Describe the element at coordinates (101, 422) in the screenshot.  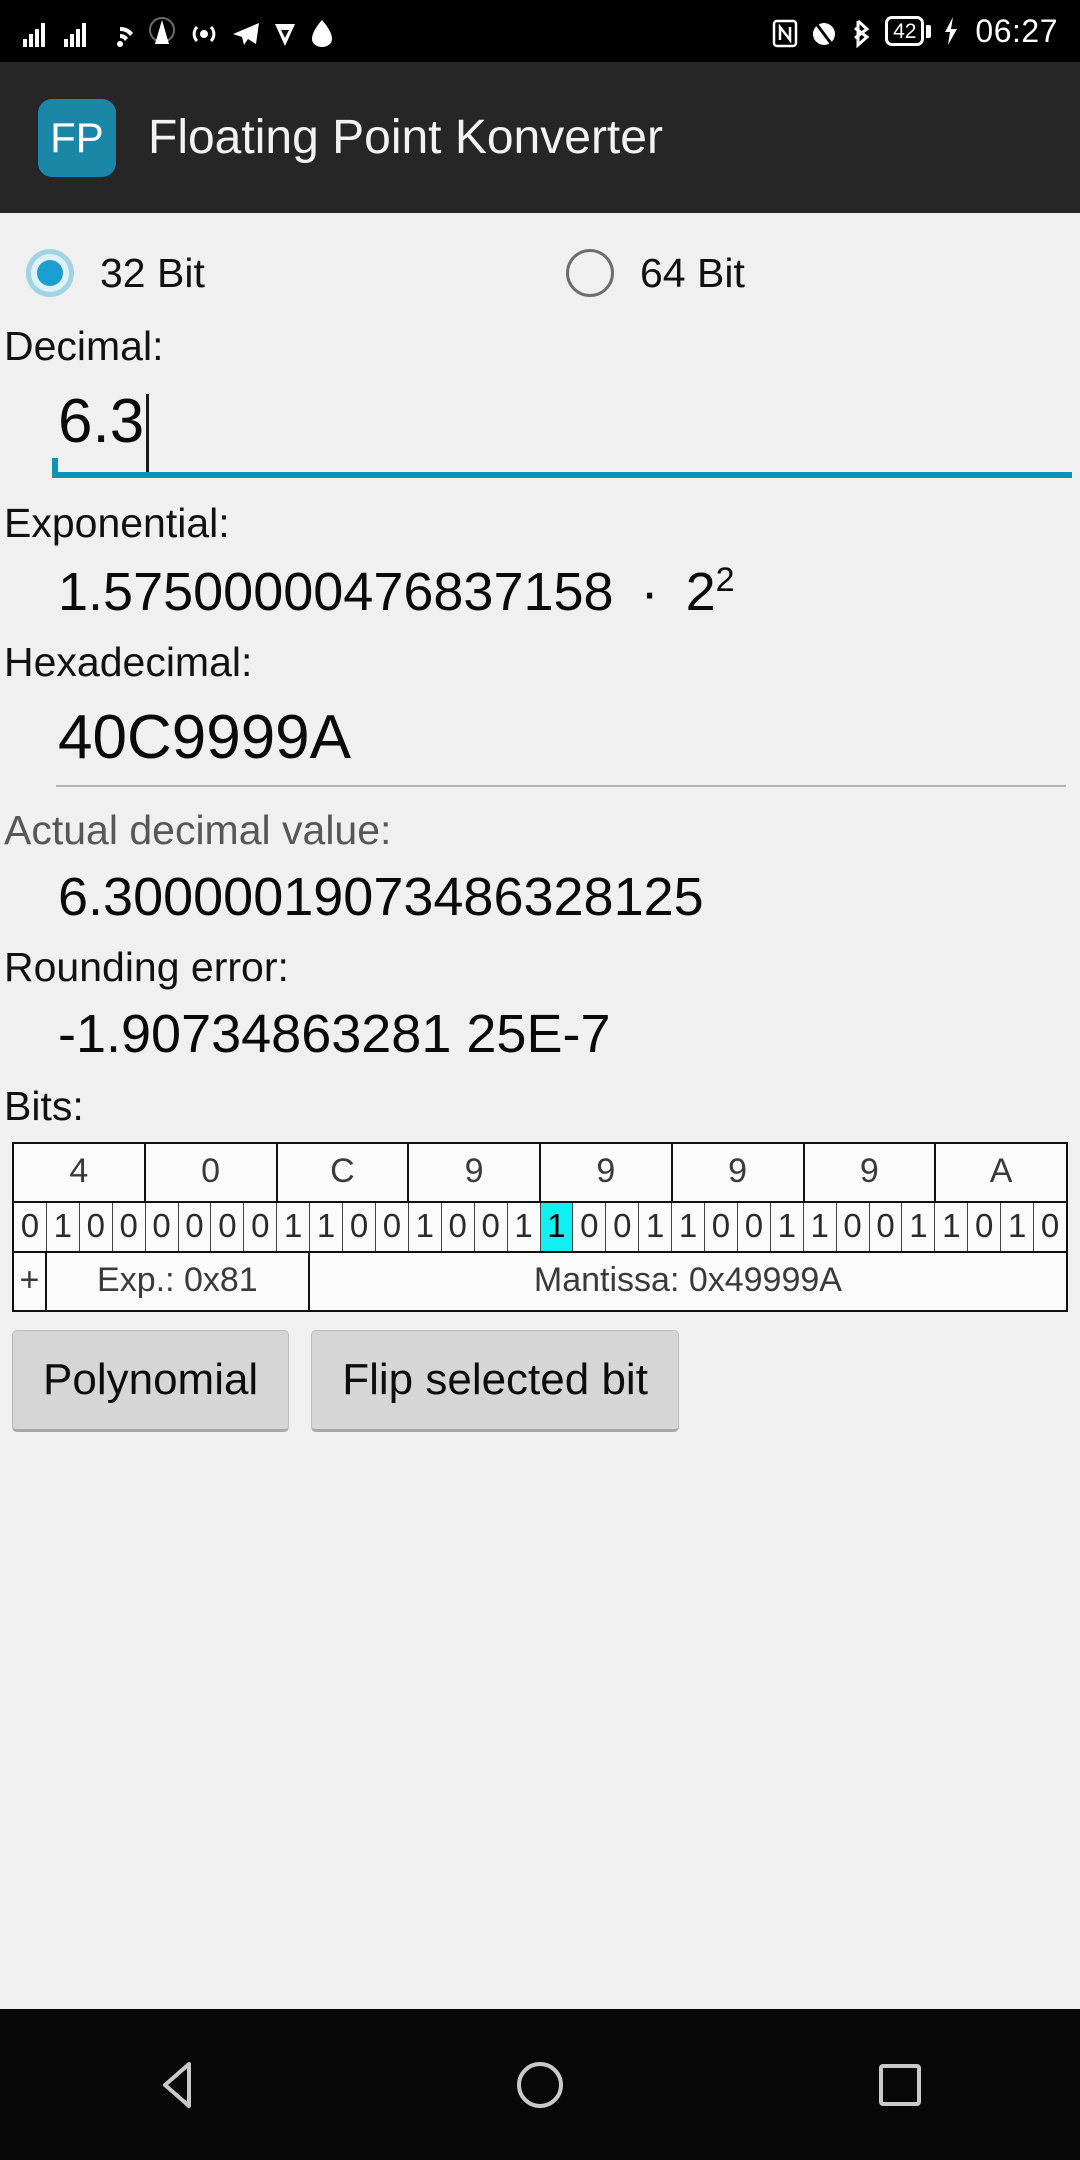
I see `decimal-input-value: 6.3` at that location.